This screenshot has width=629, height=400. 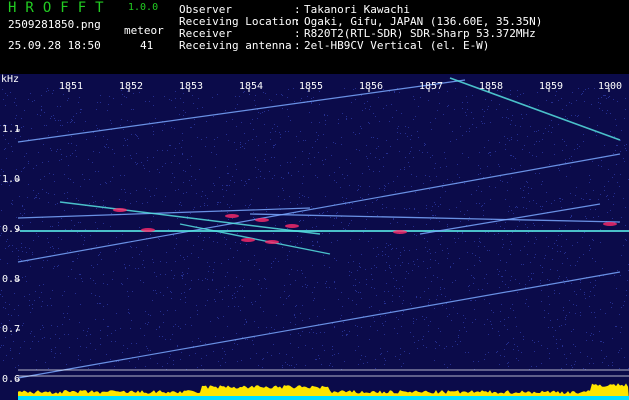 What do you see at coordinates (143, 7) in the screenshot?
I see `app-version: 1.0.0` at bounding box center [143, 7].